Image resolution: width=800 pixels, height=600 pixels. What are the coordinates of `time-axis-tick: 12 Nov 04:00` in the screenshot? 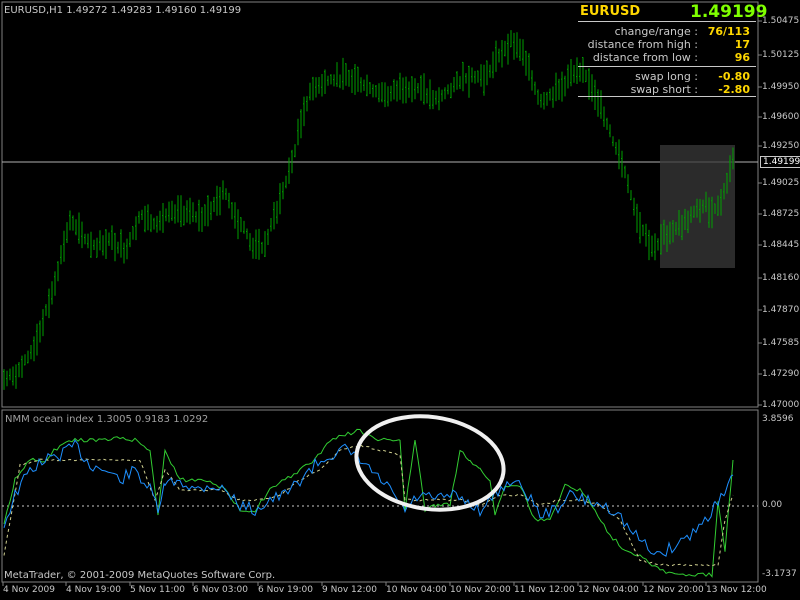 It's located at (608, 590).